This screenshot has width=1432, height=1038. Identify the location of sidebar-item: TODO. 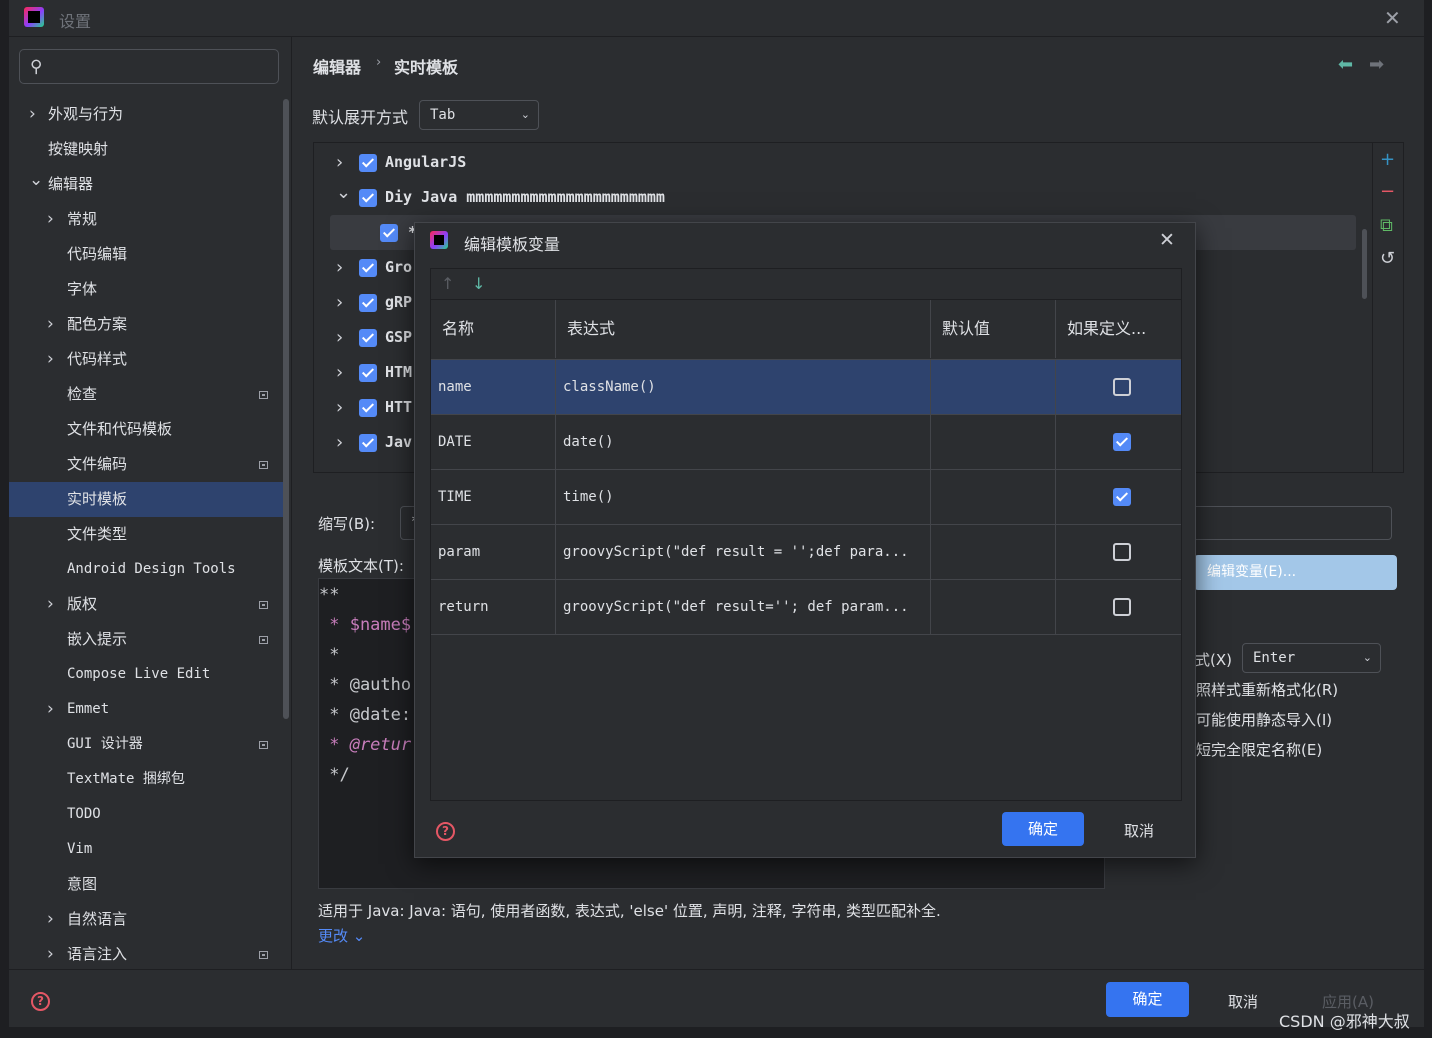
(149, 814).